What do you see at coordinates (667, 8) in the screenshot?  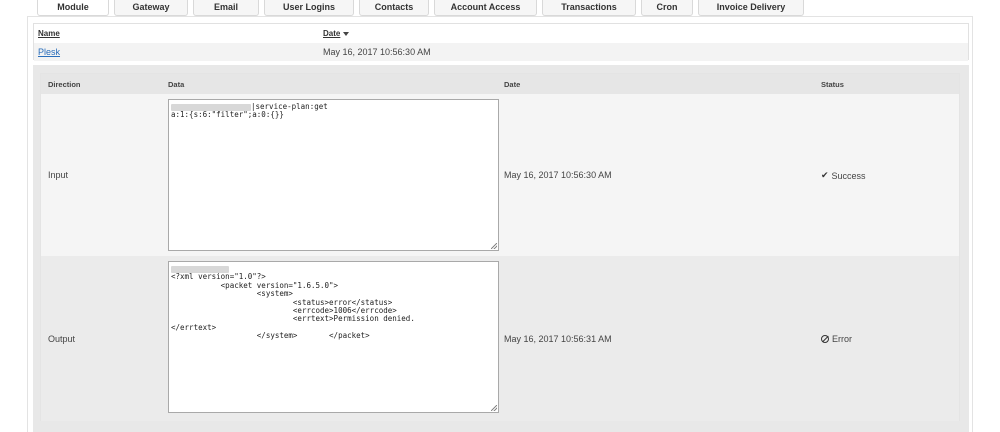 I see `tab-cron: Cron` at bounding box center [667, 8].